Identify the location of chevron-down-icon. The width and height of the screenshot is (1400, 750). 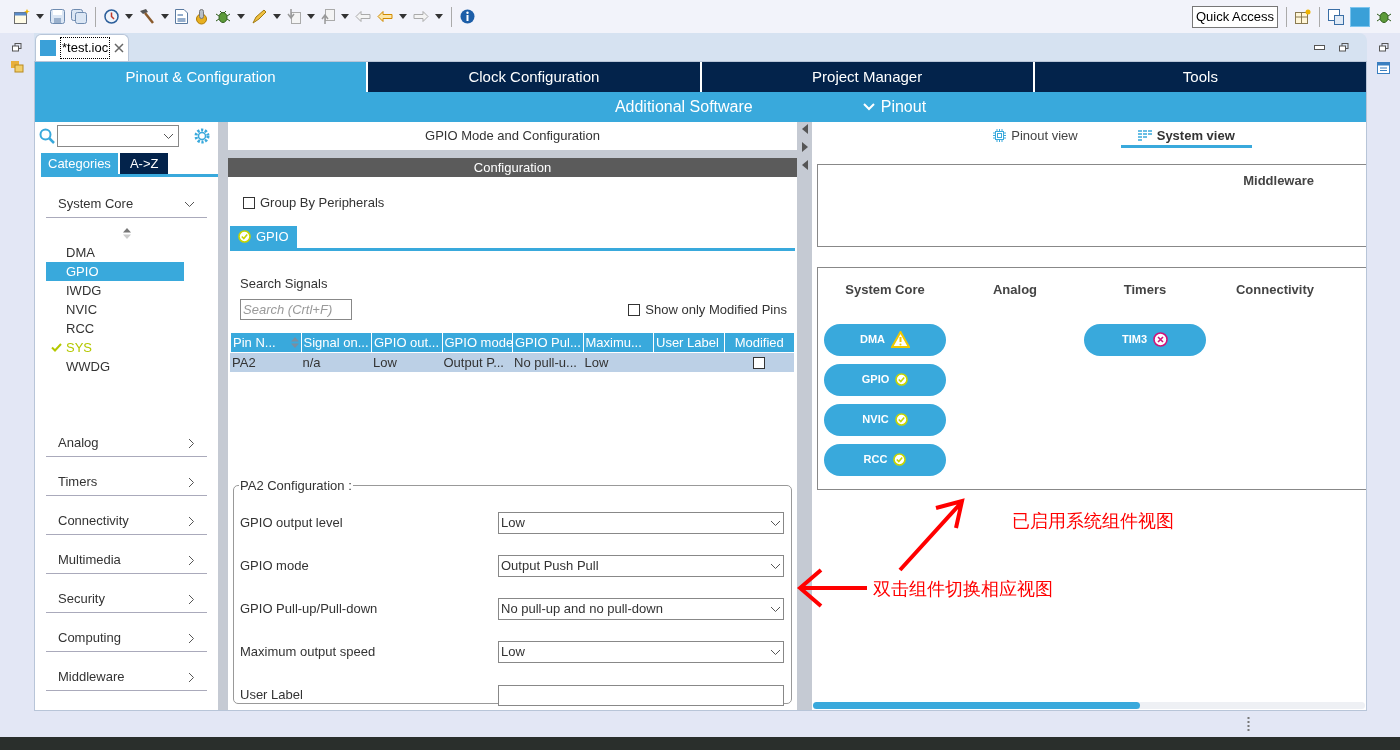
(868, 107).